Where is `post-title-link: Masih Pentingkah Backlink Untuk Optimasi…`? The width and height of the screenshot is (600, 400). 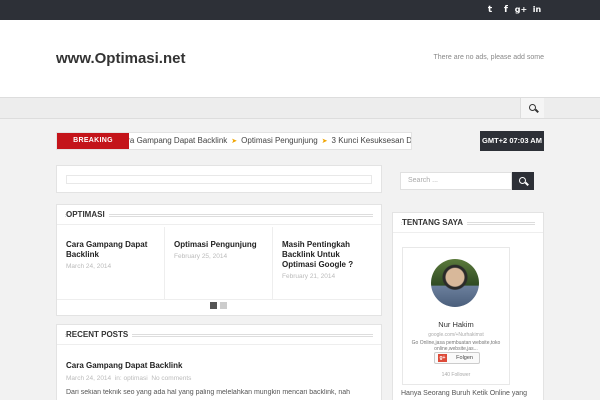 post-title-link: Masih Pentingkah Backlink Untuk Optimasi… is located at coordinates (328, 255).